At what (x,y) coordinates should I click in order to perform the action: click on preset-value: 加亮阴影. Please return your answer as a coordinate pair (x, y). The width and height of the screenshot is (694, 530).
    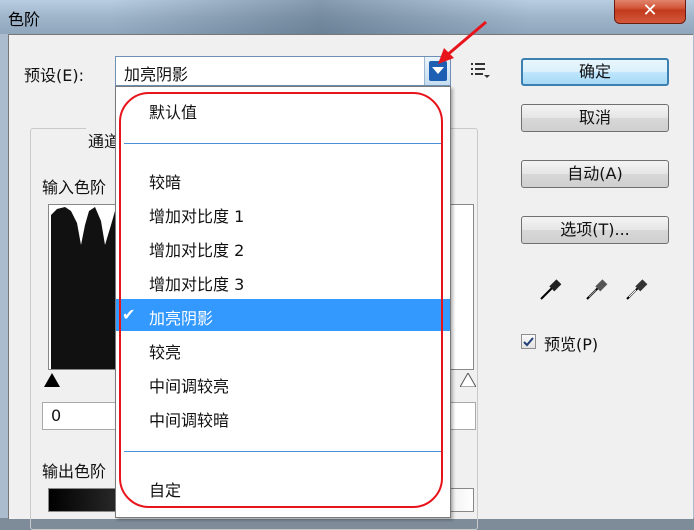
    Looking at the image, I should click on (156, 74).